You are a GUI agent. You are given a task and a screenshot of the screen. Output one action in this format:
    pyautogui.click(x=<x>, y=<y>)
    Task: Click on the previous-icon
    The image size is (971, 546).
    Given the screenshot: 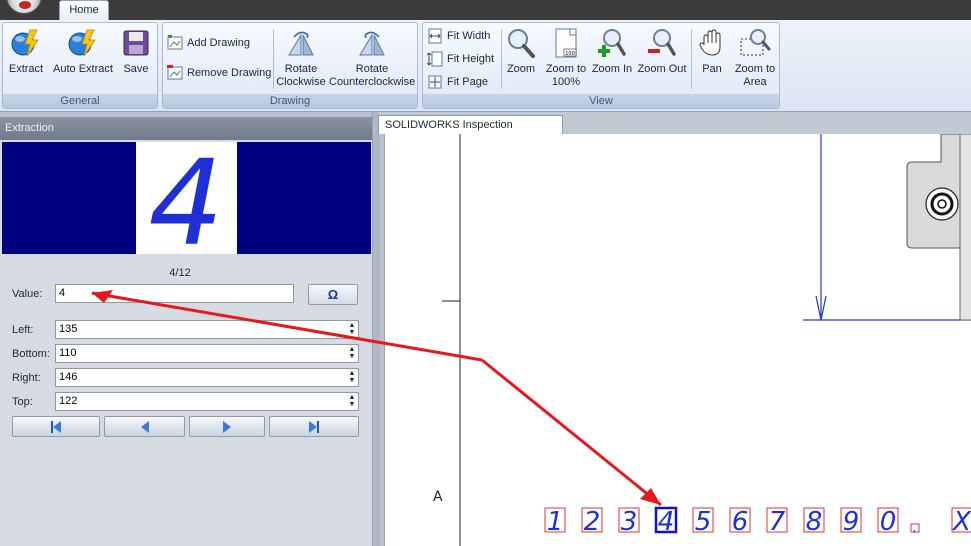 What is the action you would take?
    pyautogui.click(x=144, y=427)
    